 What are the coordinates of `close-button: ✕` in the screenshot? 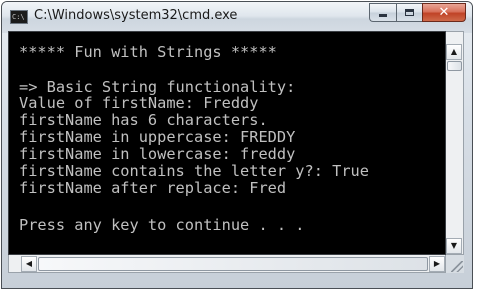 It's located at (444, 12).